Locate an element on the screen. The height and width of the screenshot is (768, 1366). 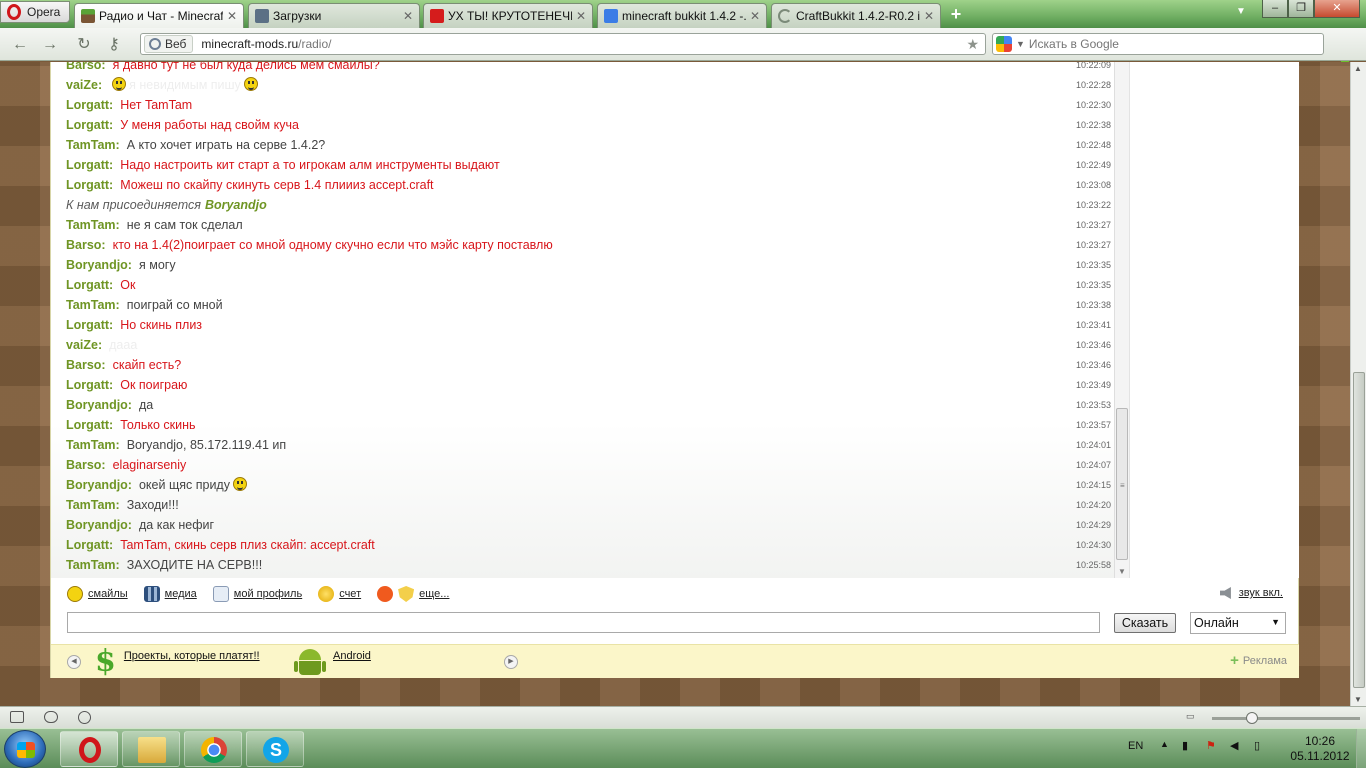
taskbar-chrome is located at coordinates (213, 749).